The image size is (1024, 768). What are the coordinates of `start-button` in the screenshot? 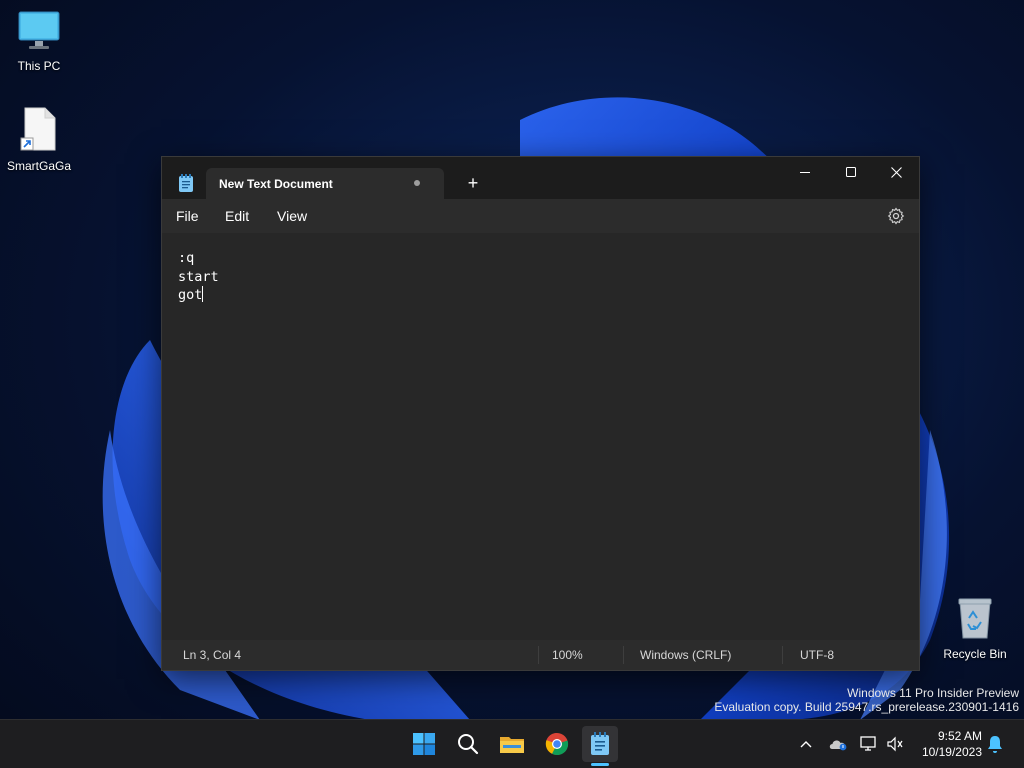 It's located at (424, 744).